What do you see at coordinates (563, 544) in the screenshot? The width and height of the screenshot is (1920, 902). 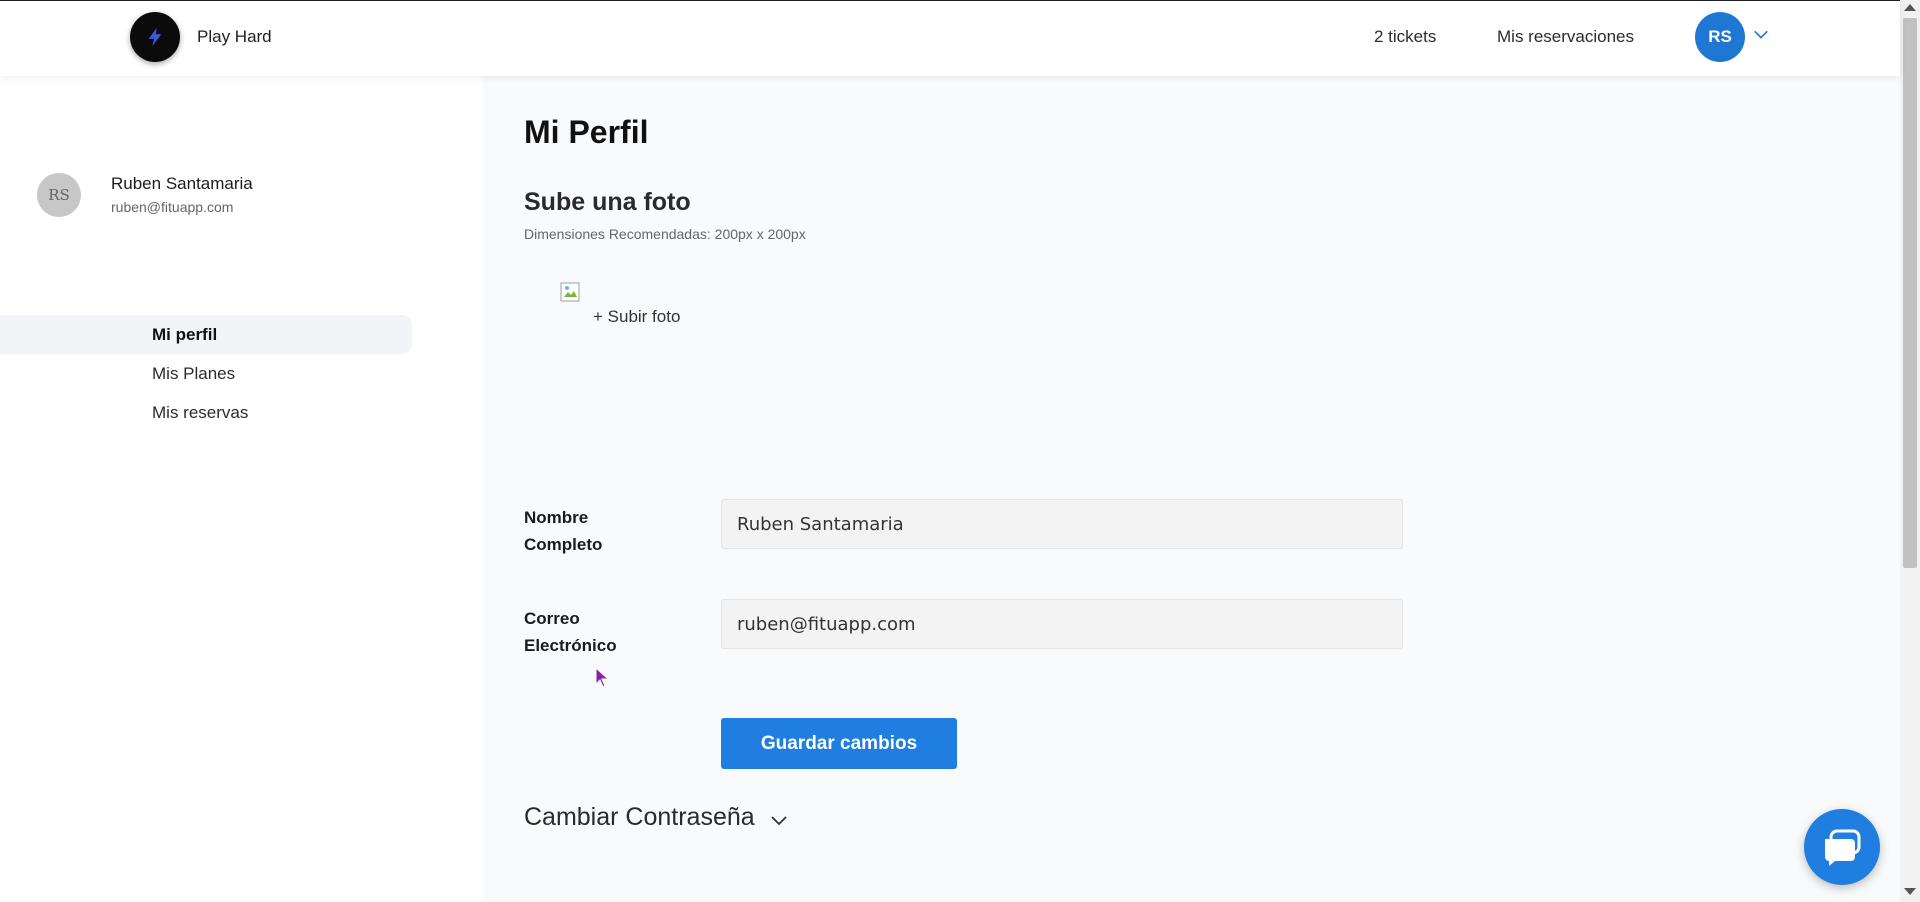 I see `full-name-label-line2: Completo` at bounding box center [563, 544].